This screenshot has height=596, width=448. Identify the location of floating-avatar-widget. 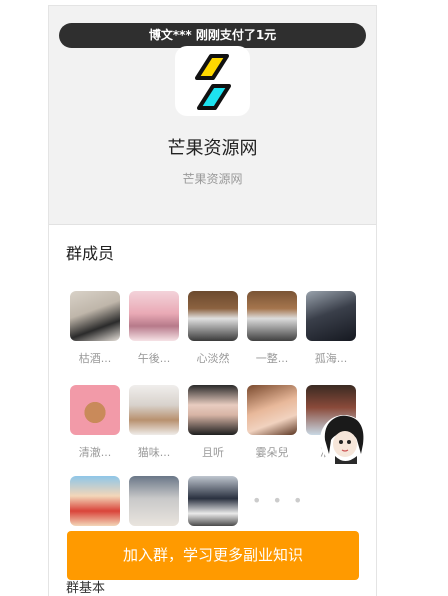
(343, 438).